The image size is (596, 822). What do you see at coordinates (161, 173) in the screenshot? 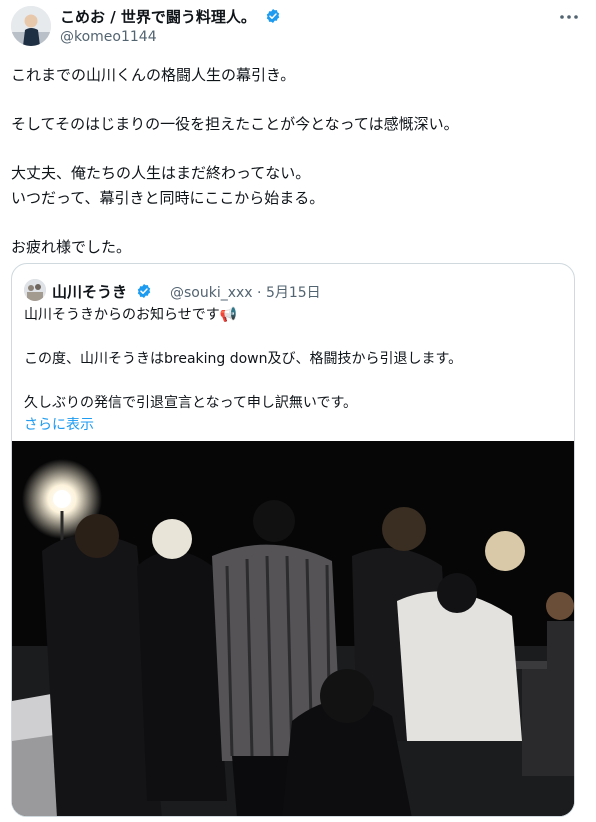
I see `tweet-text-line: 大丈夫、俺たちの人生はまだ終わってない。` at bounding box center [161, 173].